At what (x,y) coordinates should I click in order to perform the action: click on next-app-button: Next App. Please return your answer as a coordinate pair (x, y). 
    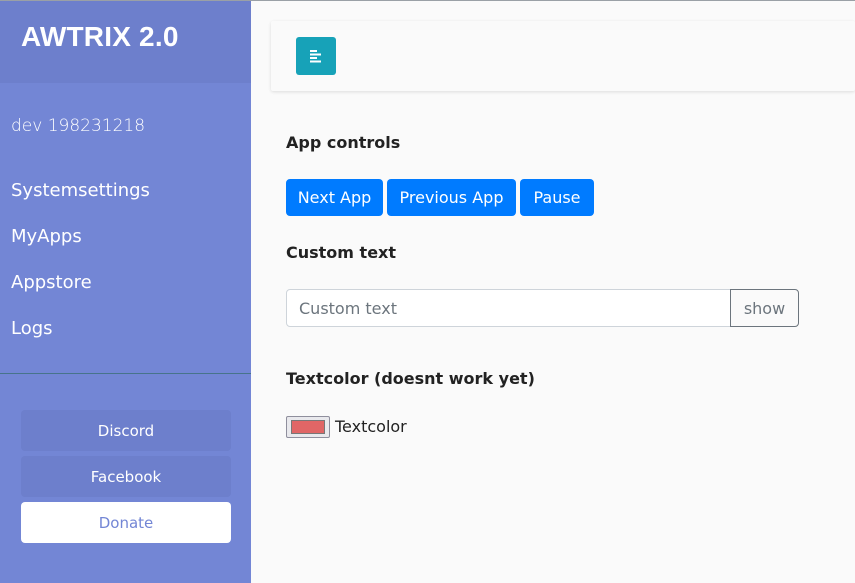
    Looking at the image, I should click on (334, 197).